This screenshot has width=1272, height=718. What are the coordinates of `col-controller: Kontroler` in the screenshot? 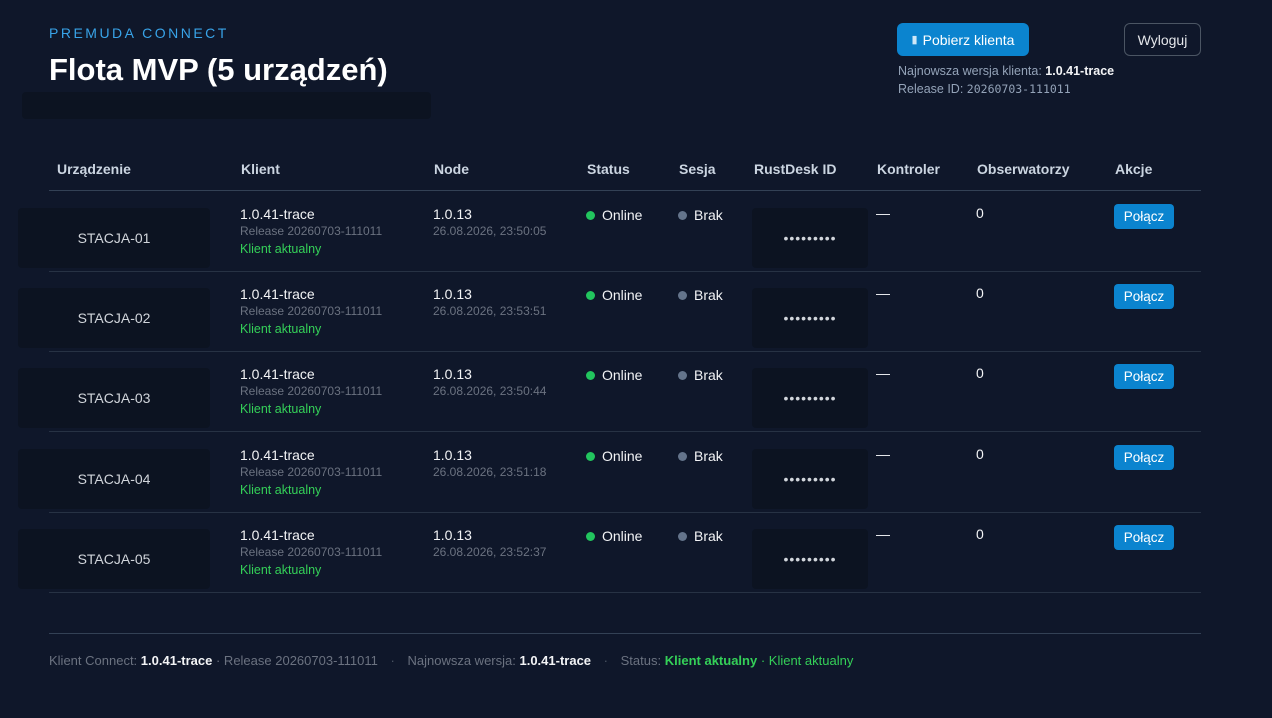 It's located at (908, 169).